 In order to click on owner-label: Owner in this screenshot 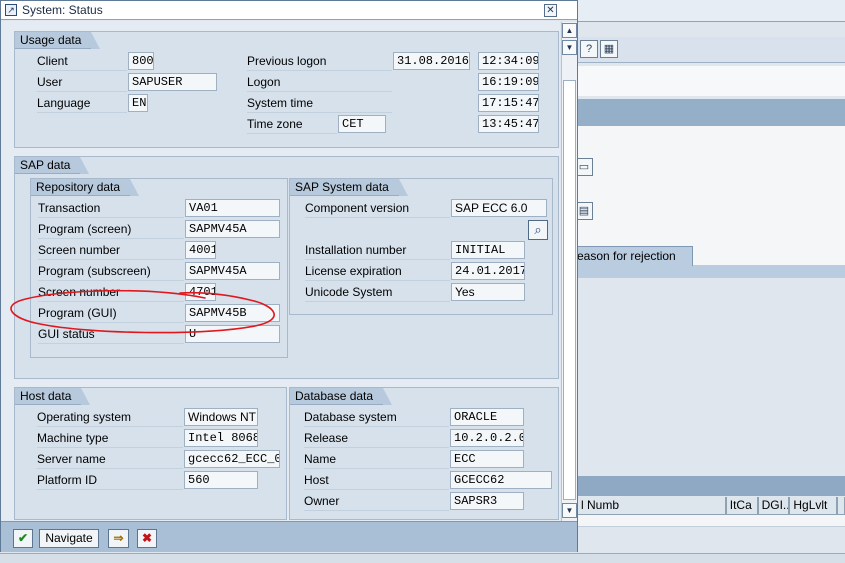, I will do `click(376, 501)`.